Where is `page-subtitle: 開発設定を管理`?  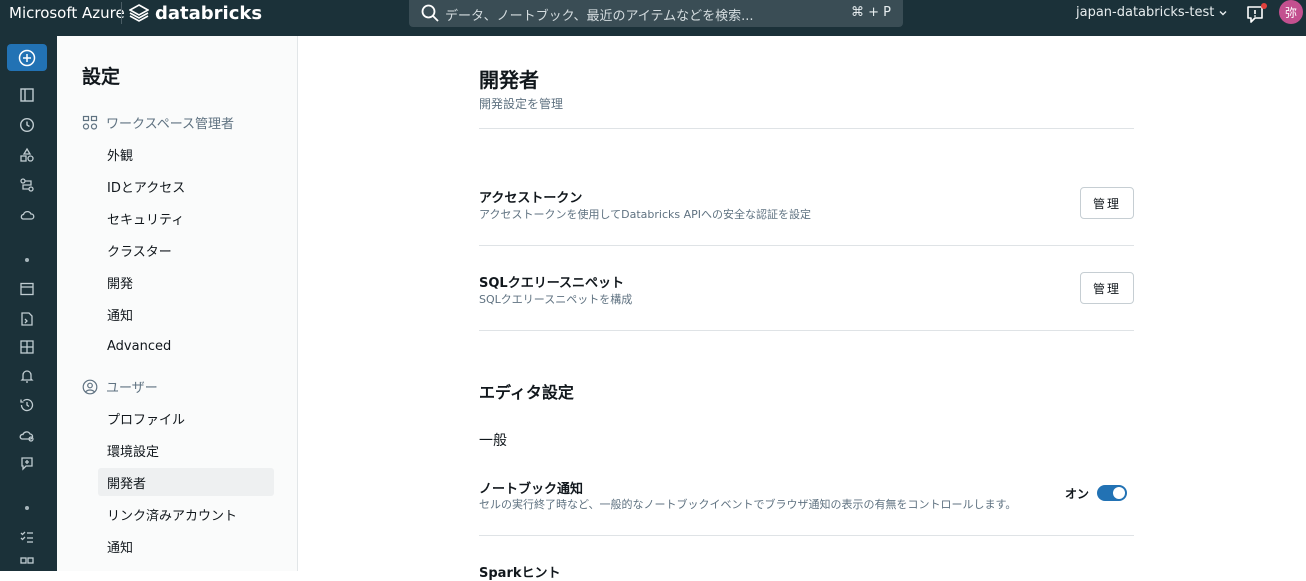
page-subtitle: 開発設定を管理 is located at coordinates (521, 104).